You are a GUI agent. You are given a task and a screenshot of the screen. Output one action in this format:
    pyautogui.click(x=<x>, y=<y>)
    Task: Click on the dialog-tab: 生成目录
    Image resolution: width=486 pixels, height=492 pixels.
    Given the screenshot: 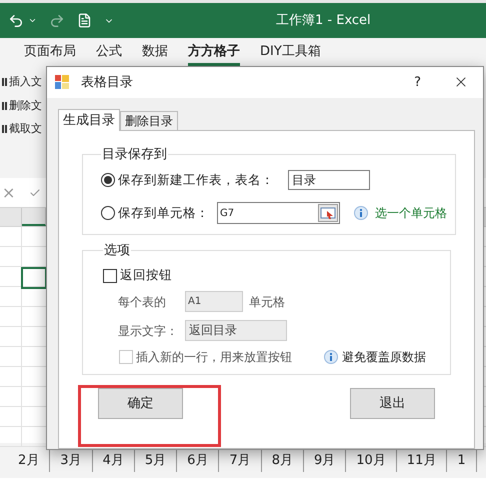 What is the action you would take?
    pyautogui.click(x=89, y=119)
    